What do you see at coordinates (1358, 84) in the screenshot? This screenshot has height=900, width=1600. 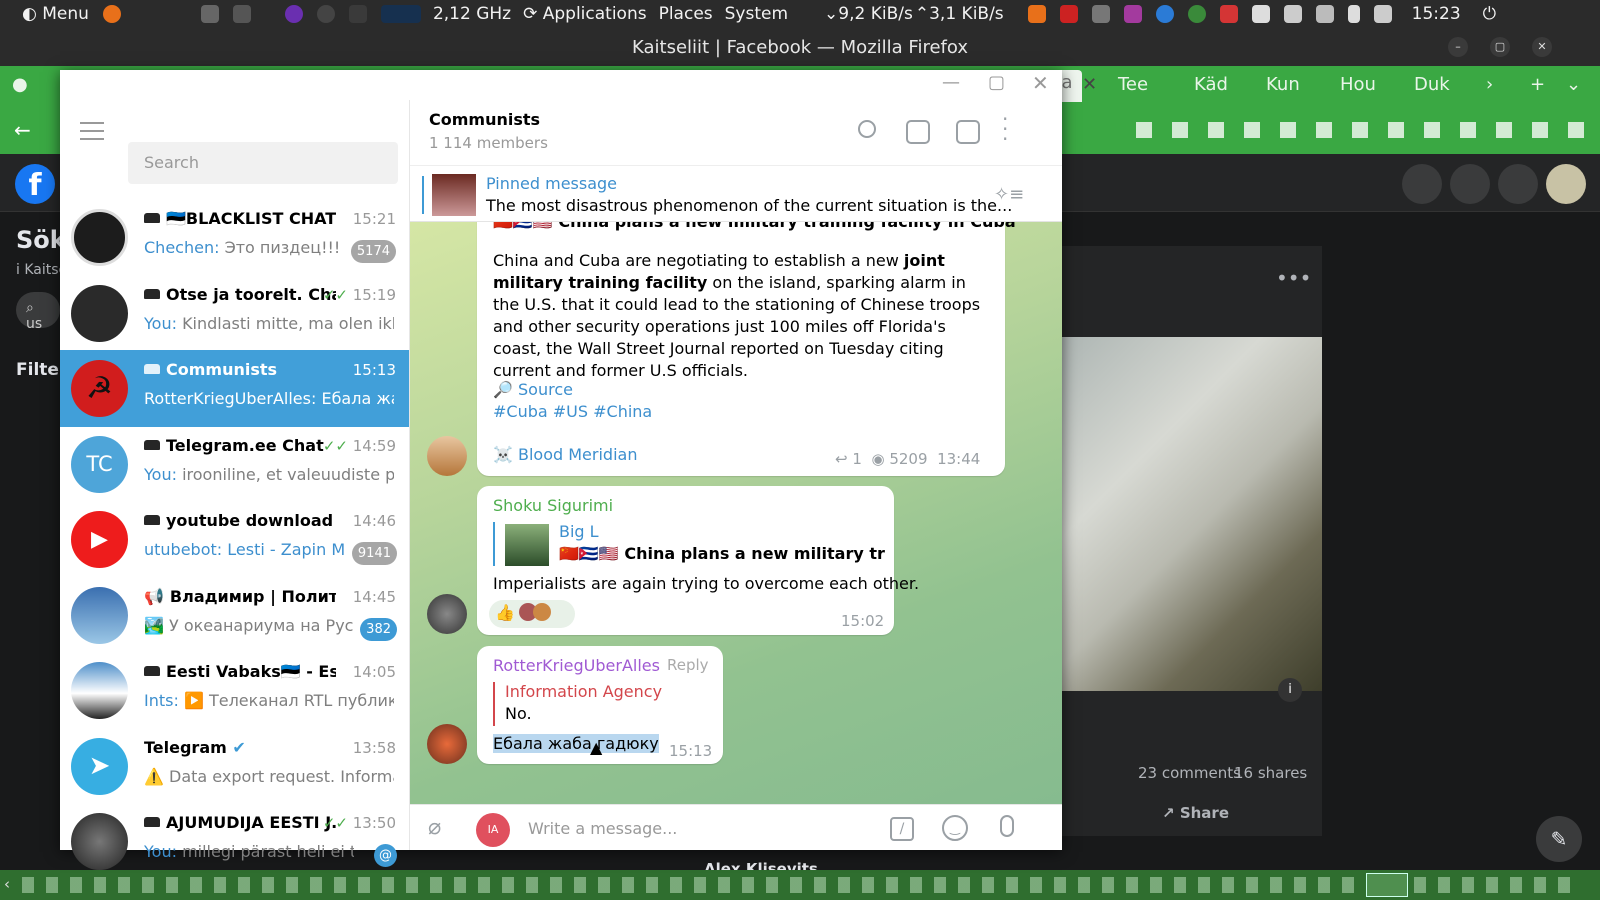 I see `tab-5: Hou` at bounding box center [1358, 84].